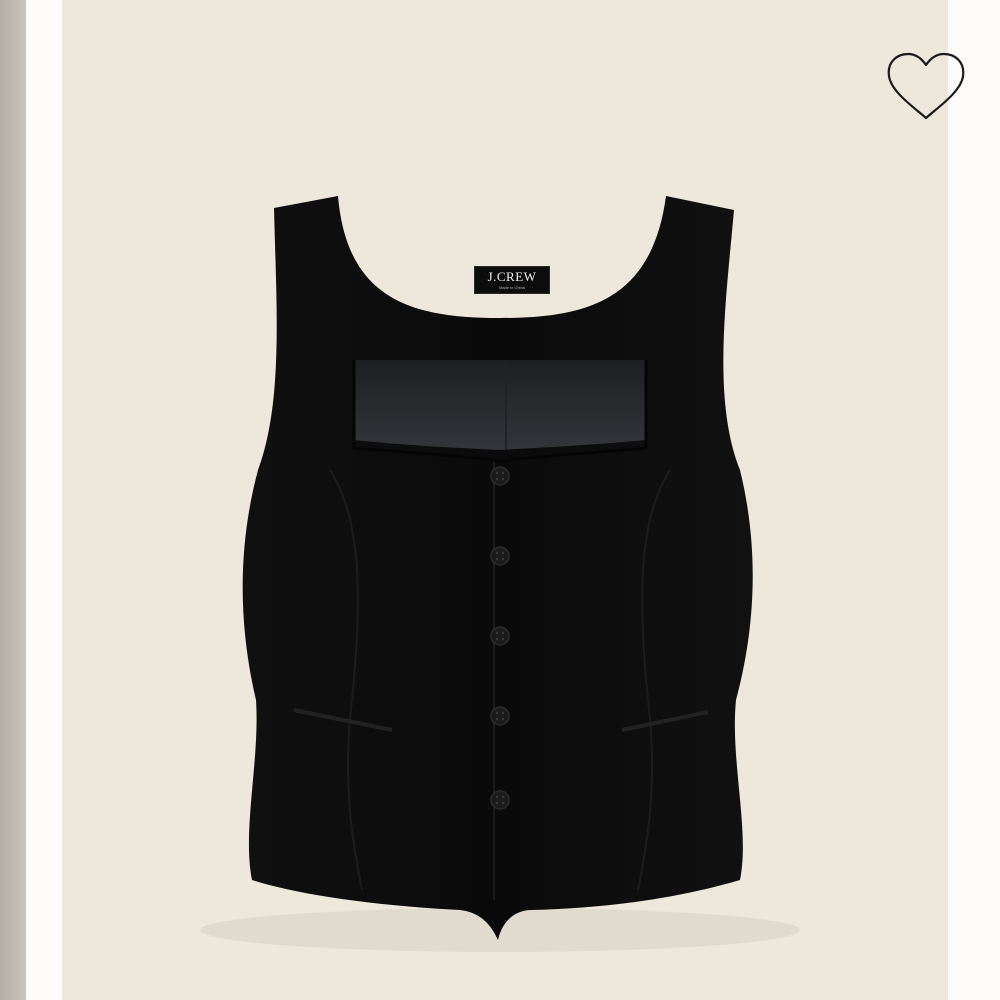 The width and height of the screenshot is (1000, 1000). I want to click on brand-name: J.CREW, so click(512, 276).